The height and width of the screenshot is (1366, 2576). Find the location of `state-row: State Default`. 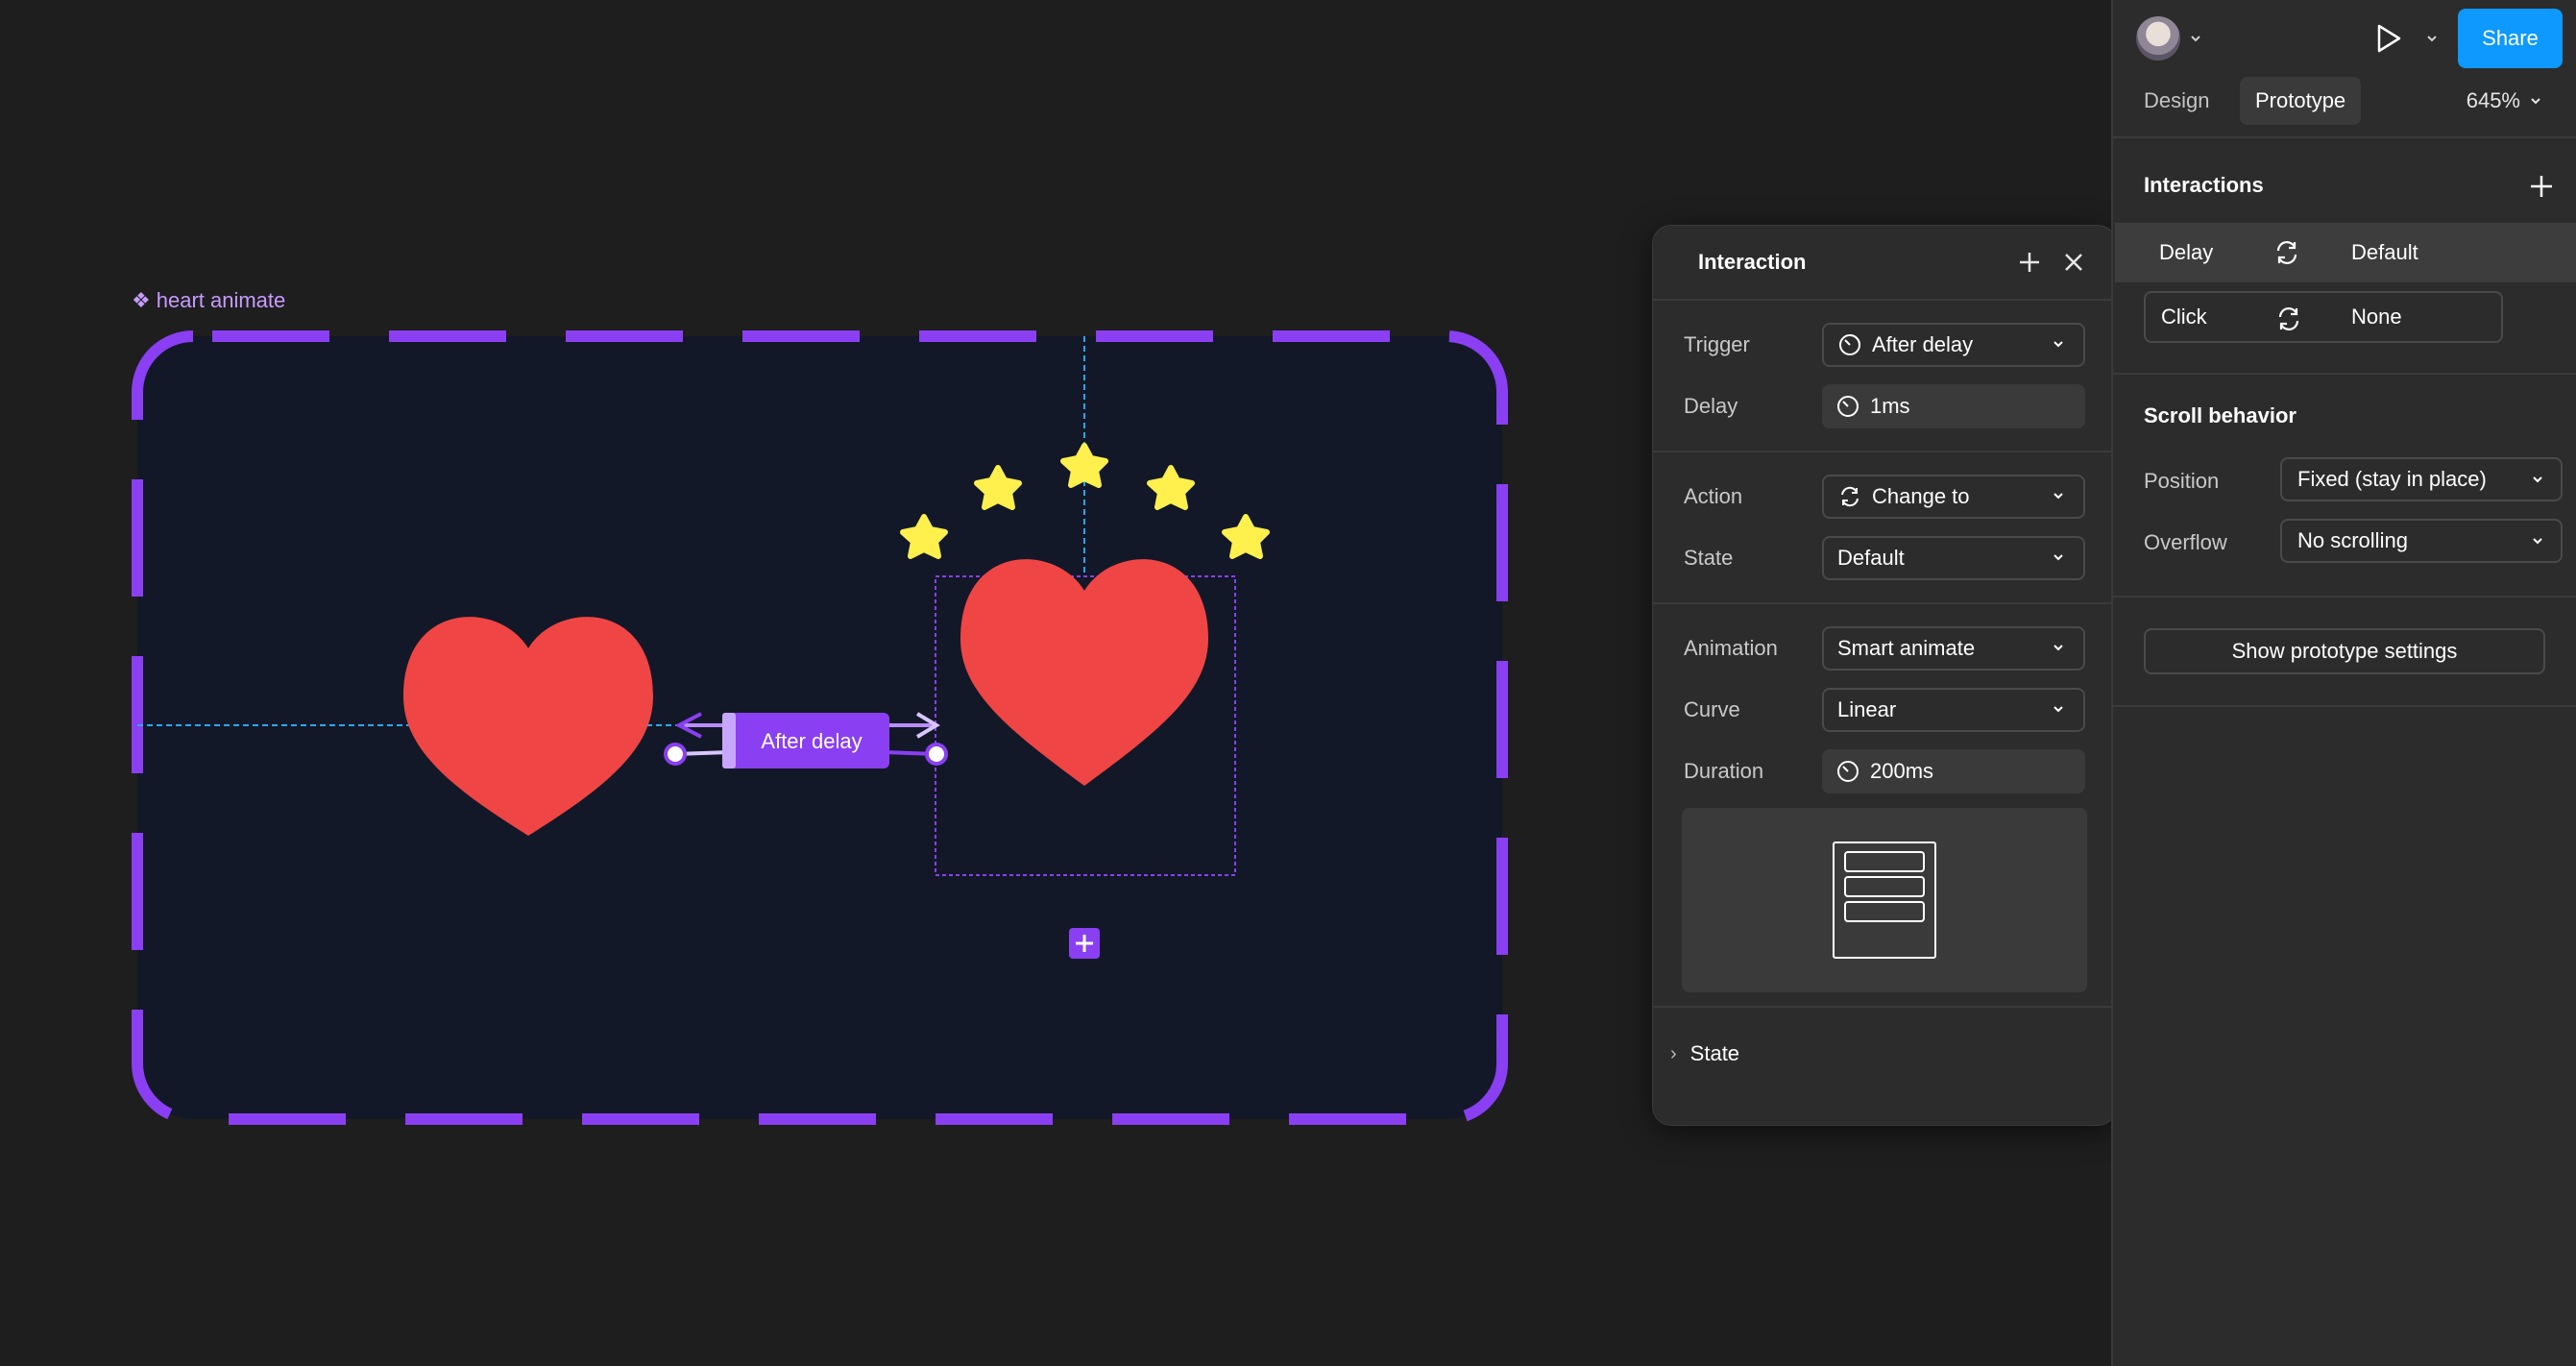

state-row: State Default is located at coordinates (1884, 558).